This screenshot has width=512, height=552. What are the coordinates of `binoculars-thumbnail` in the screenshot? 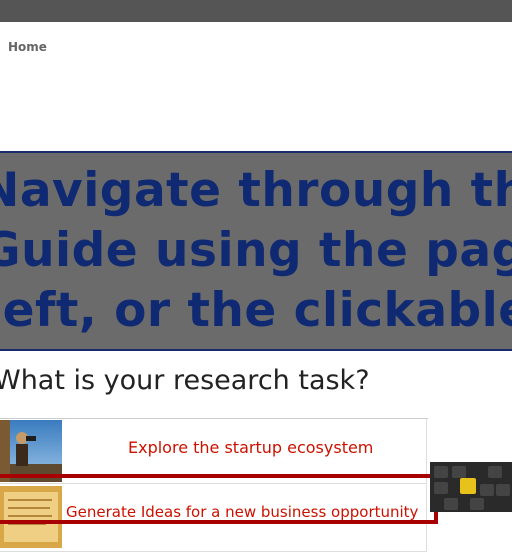 It's located at (31, 451).